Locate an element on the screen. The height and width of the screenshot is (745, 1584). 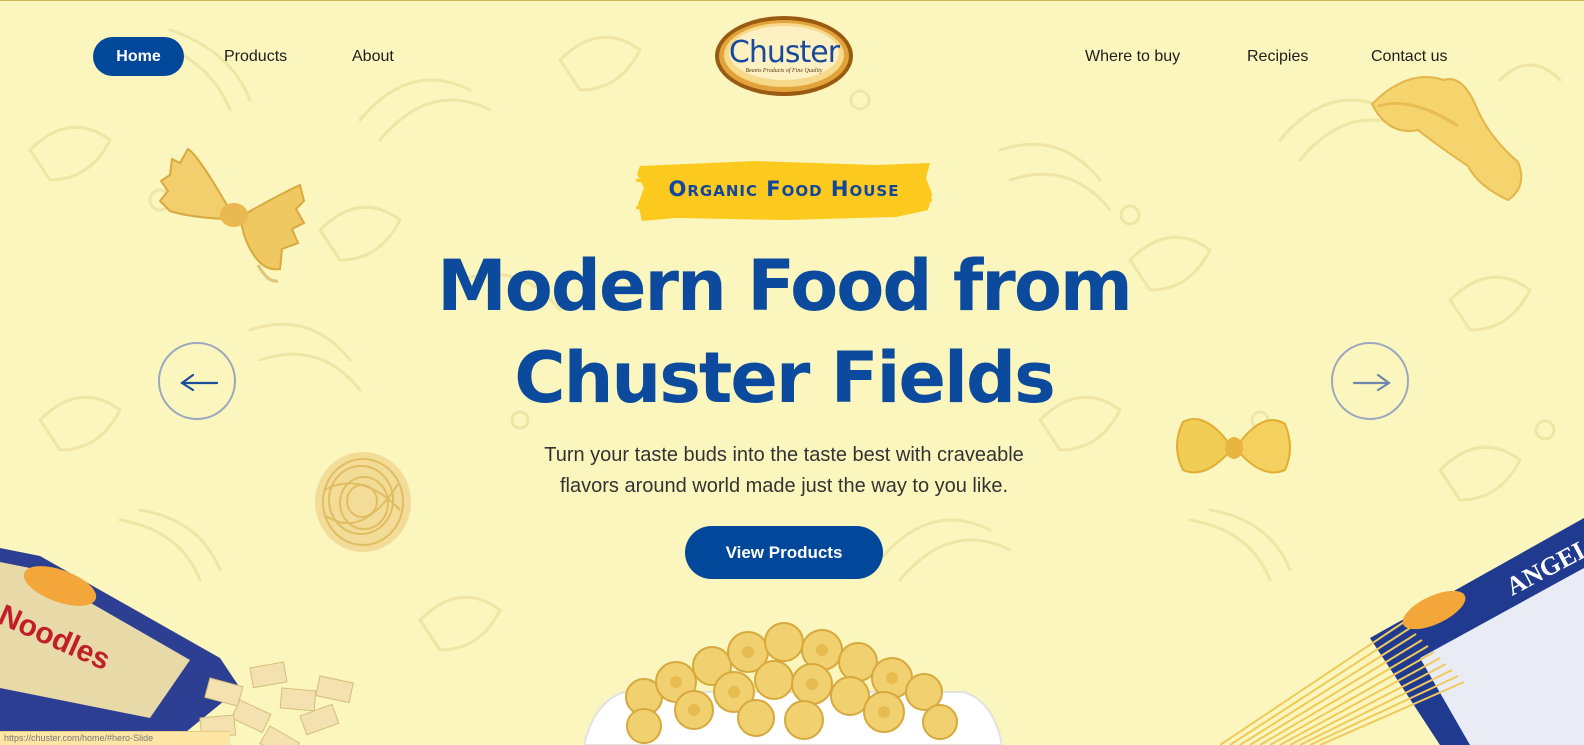
browser-status-bar: https://chuster.com/home/#hero-Slide is located at coordinates (115, 738).